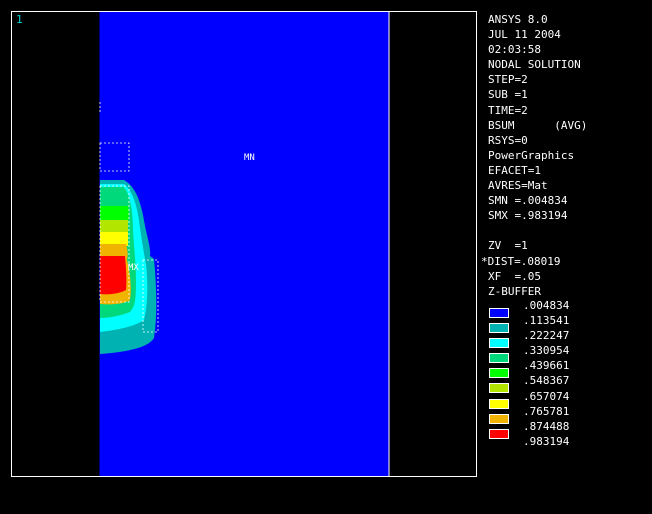 The image size is (652, 514). Describe the element at coordinates (521, 261) in the screenshot. I see `info-dist: *DIST=.08019` at that location.